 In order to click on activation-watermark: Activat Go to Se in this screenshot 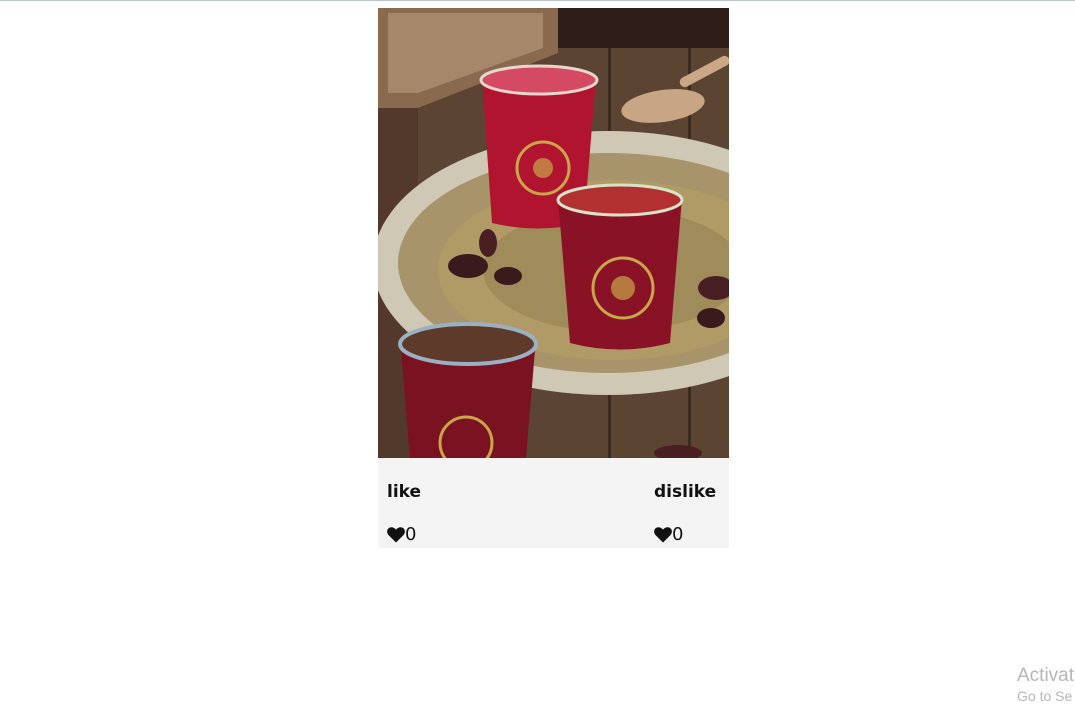, I will do `click(1046, 685)`.